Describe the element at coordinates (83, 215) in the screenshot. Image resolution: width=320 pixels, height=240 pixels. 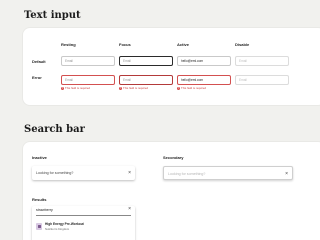
I see `results-divider` at that location.